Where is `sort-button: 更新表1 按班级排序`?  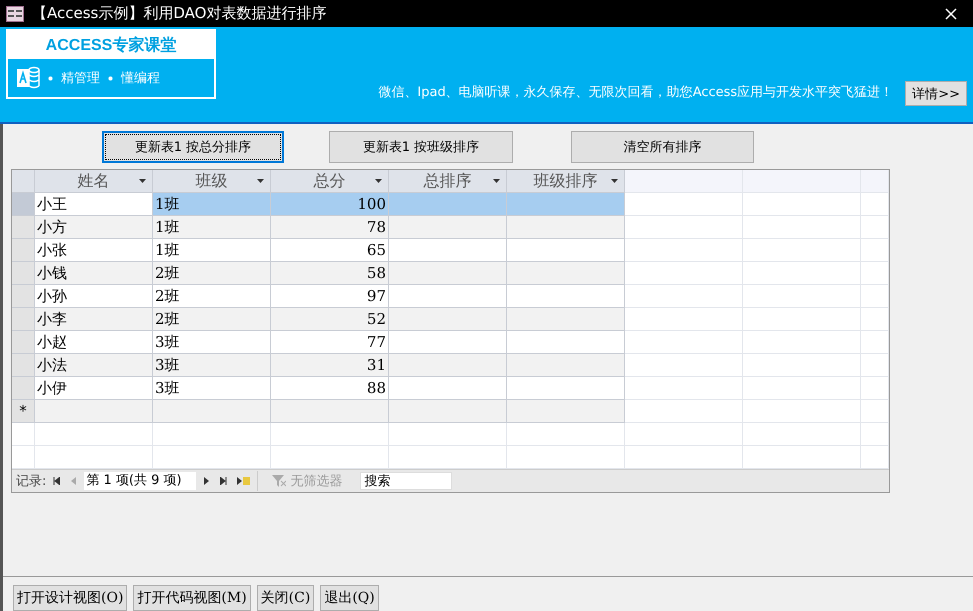 sort-button: 更新表1 按班级排序 is located at coordinates (421, 147).